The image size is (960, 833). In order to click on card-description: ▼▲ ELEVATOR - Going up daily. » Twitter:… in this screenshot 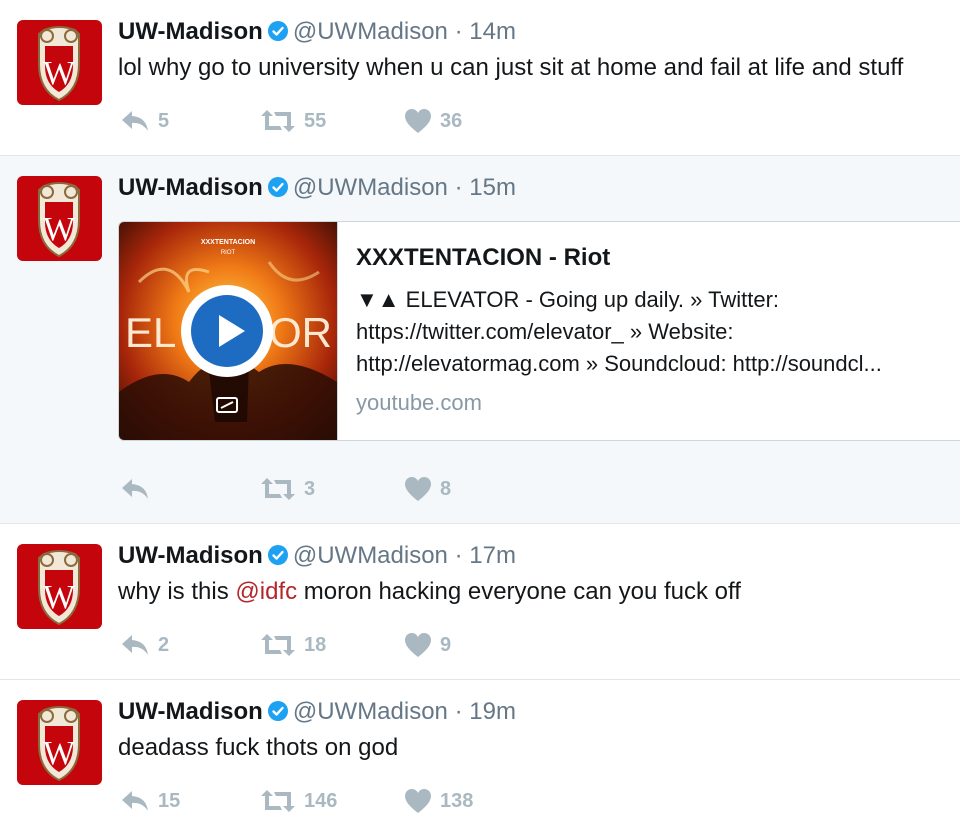, I will do `click(656, 332)`.